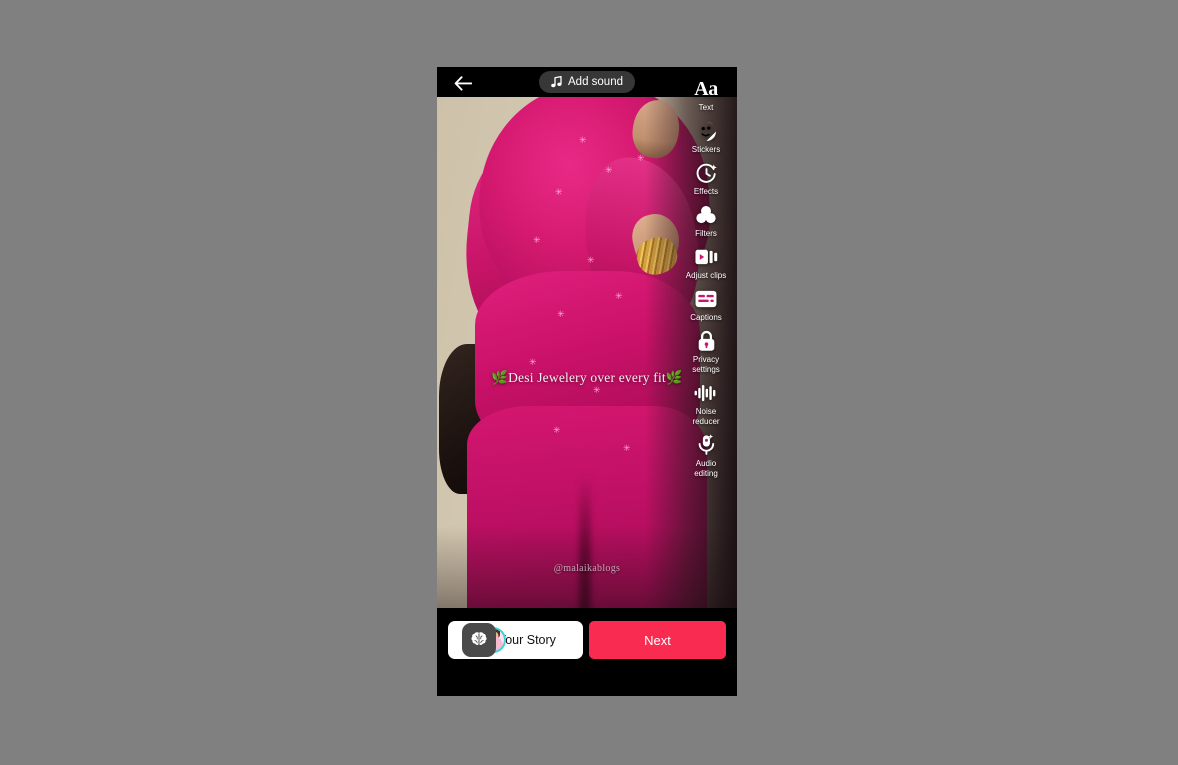 The image size is (1178, 765). I want to click on next-label: Next, so click(657, 640).